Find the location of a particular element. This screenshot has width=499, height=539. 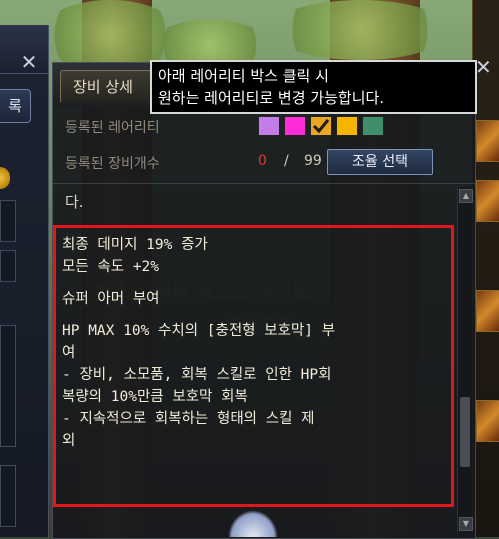

option-line: 슈퍼 아머 부여 is located at coordinates (111, 299).